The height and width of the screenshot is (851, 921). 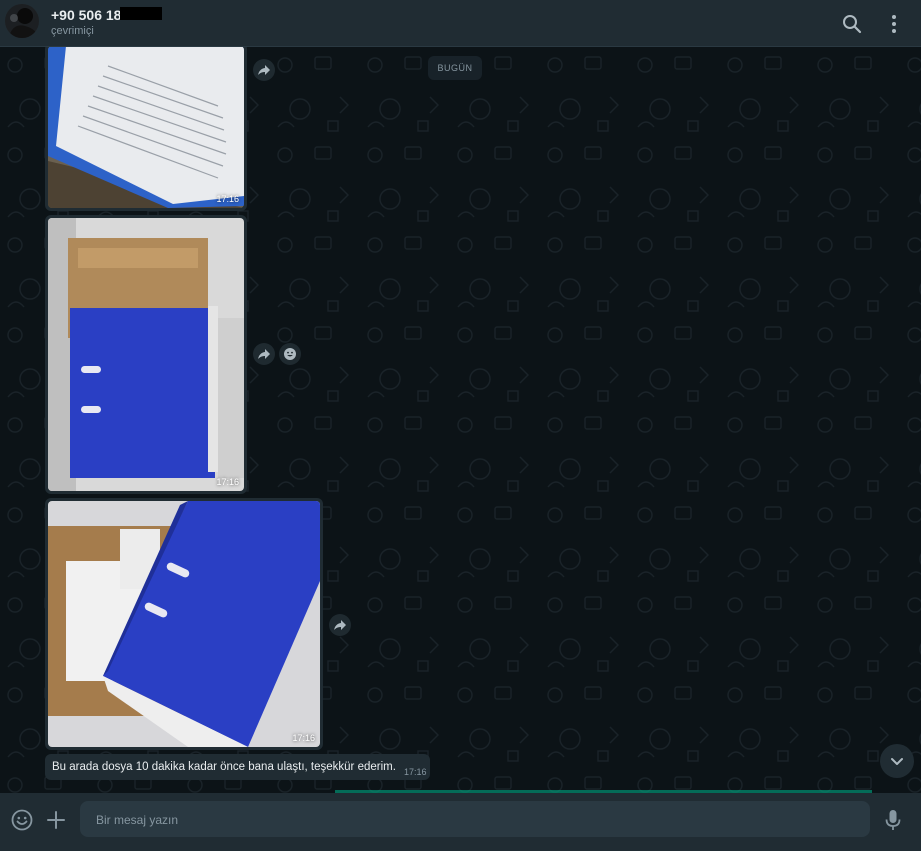 I want to click on message-input, so click(x=477, y=820).